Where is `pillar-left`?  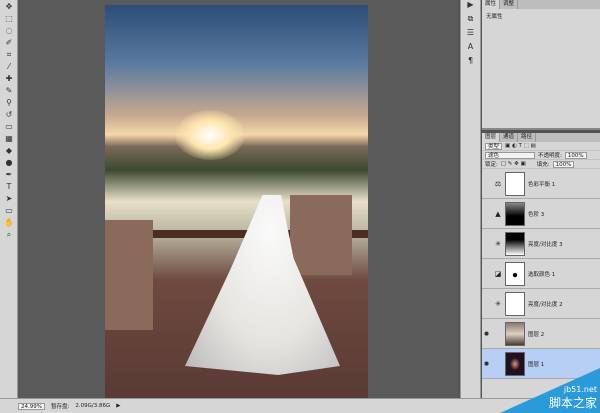
pillar-left is located at coordinates (129, 275).